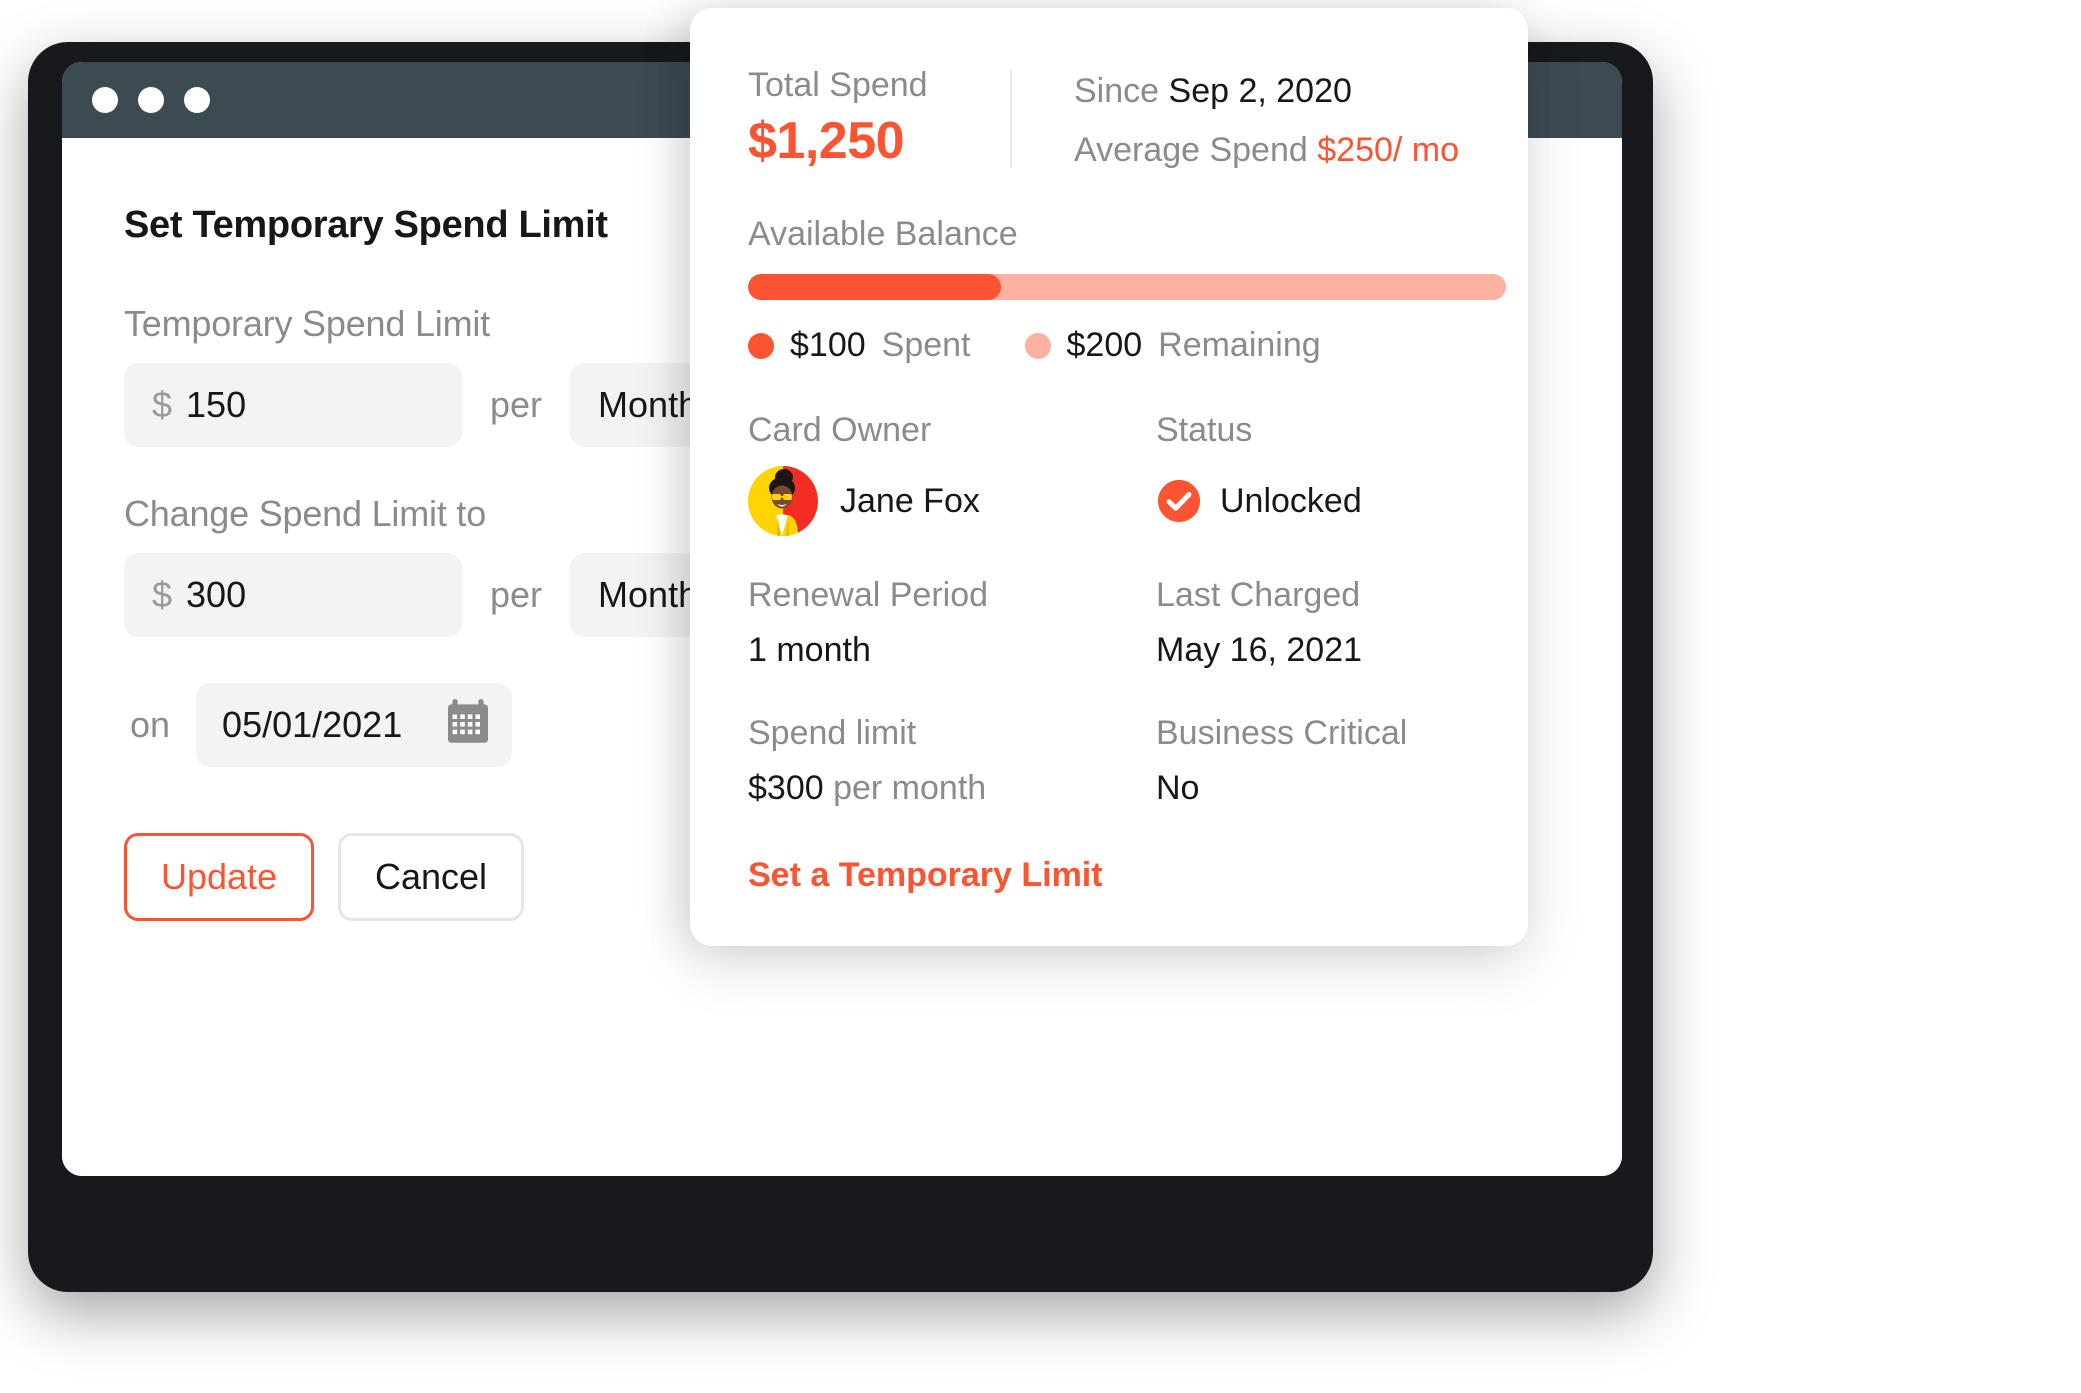  Describe the element at coordinates (910, 500) in the screenshot. I see `card-owner-name: Jane Fox` at that location.